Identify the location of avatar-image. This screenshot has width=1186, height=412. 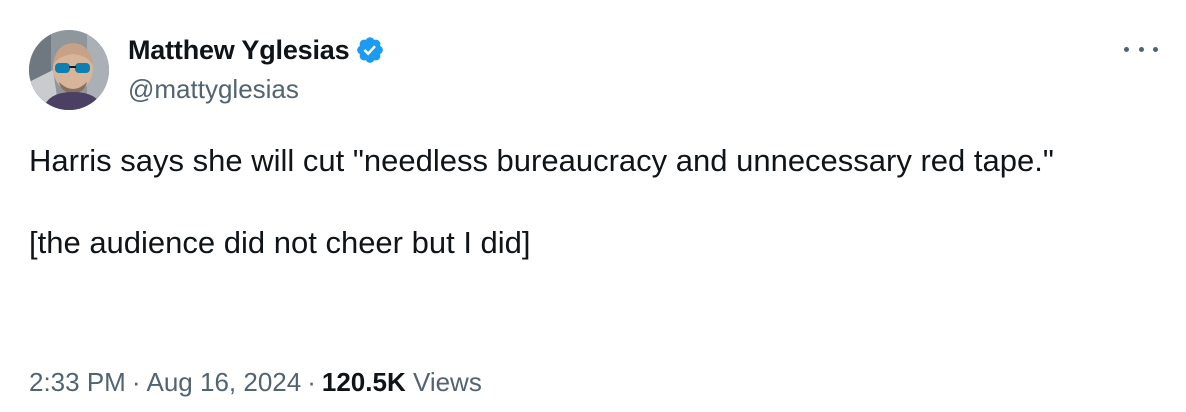
(69, 70).